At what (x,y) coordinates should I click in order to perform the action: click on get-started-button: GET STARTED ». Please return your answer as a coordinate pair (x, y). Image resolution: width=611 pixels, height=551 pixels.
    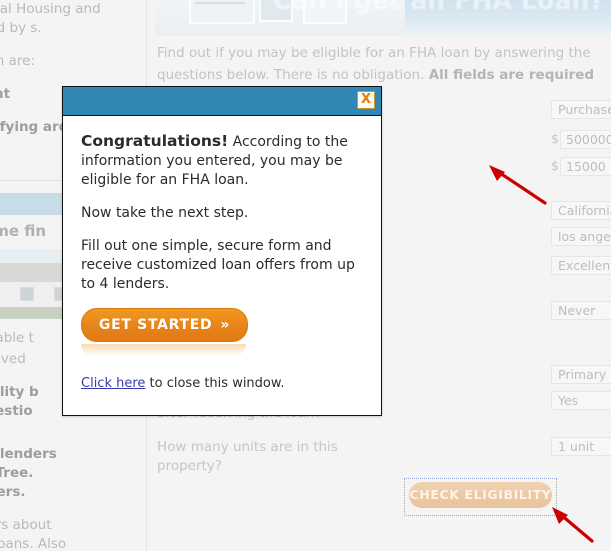
    Looking at the image, I should click on (164, 325).